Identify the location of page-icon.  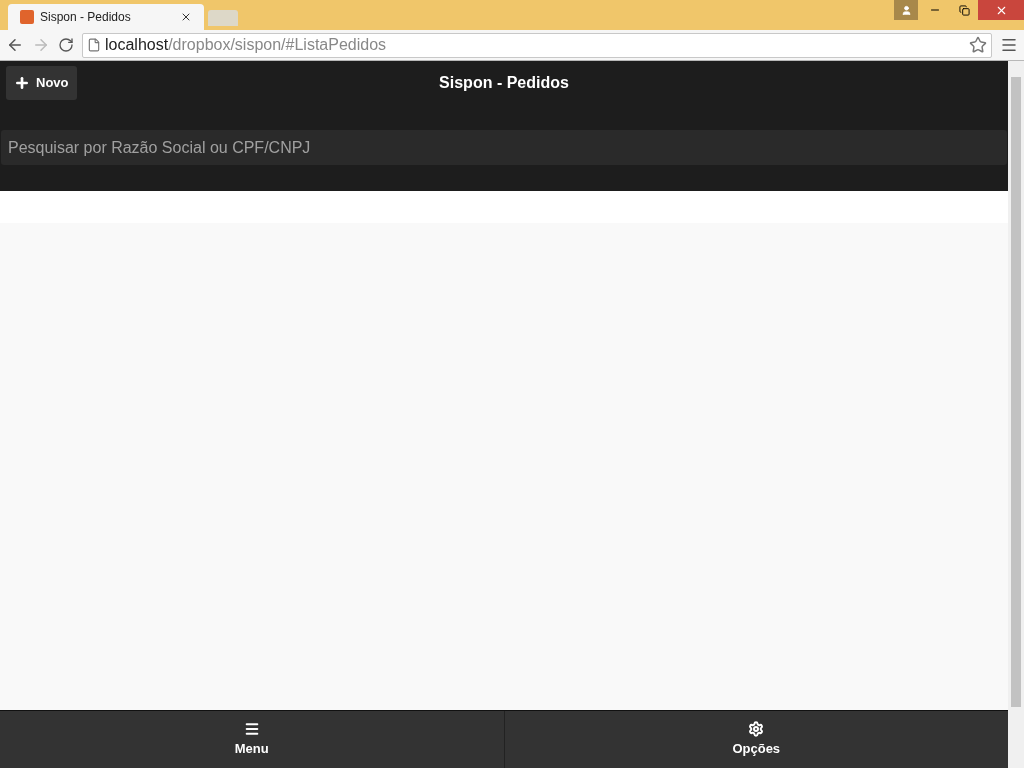
(94, 45).